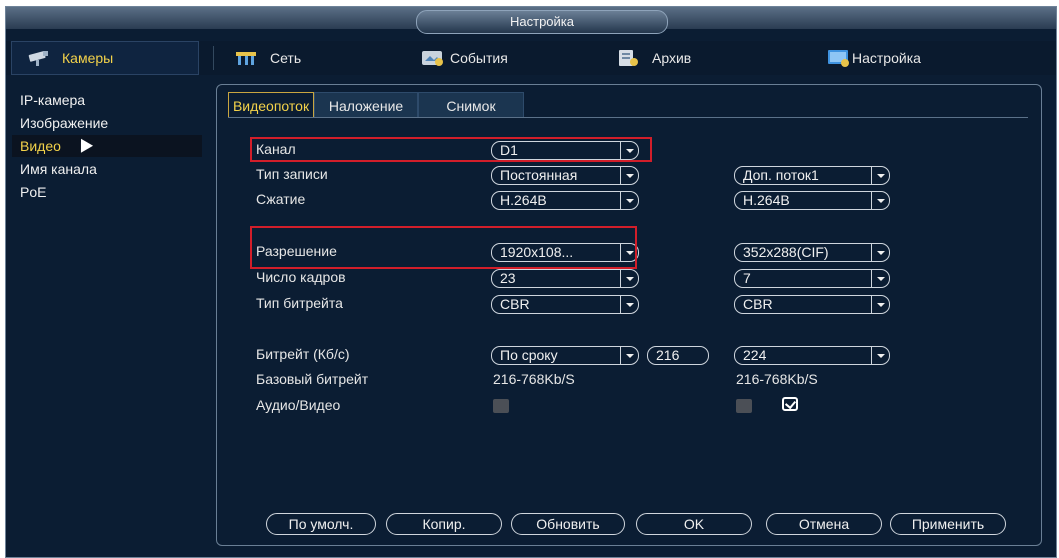 This screenshot has height=558, width=1059. Describe the element at coordinates (812, 200) in the screenshot. I see `compression-sub-select: H.264B` at that location.